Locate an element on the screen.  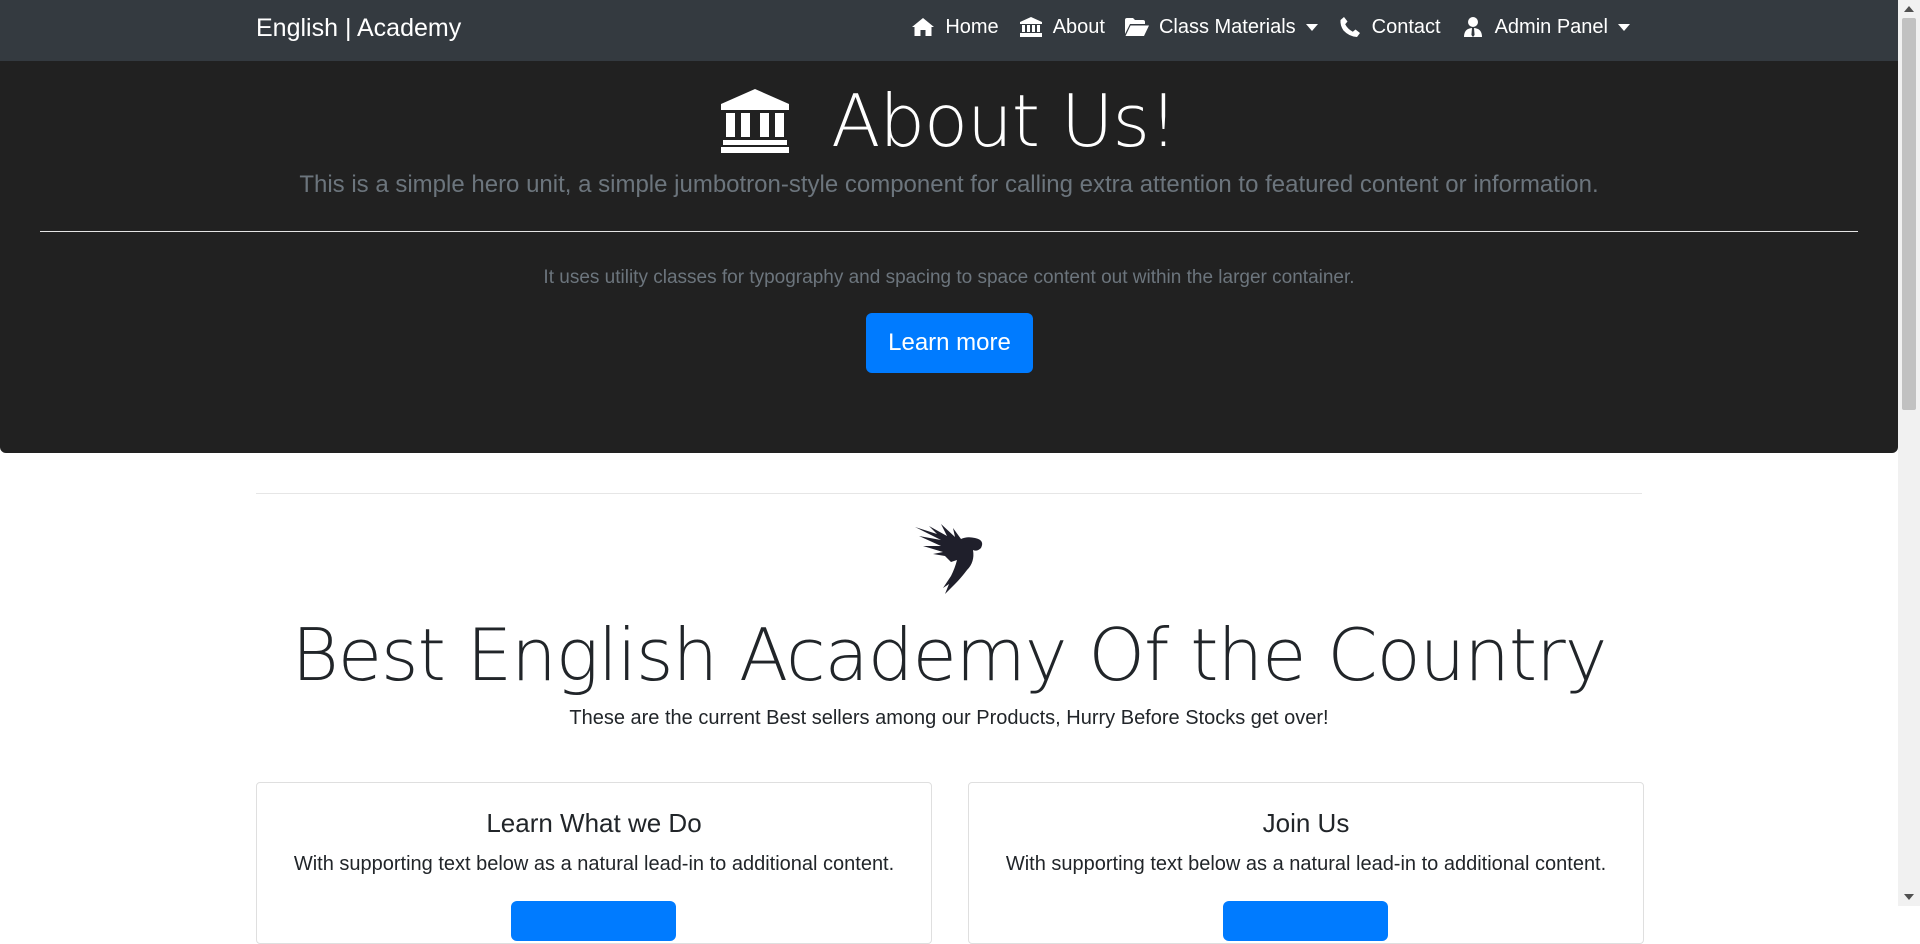
brand-link: English | Academy is located at coordinates (358, 28).